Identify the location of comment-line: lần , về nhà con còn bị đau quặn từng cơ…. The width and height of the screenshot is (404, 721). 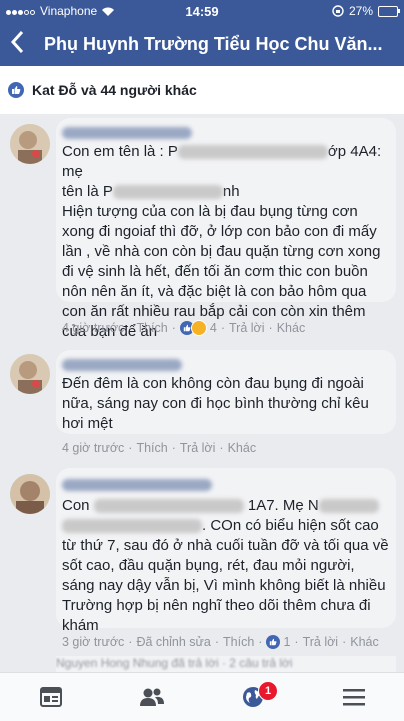
(221, 251).